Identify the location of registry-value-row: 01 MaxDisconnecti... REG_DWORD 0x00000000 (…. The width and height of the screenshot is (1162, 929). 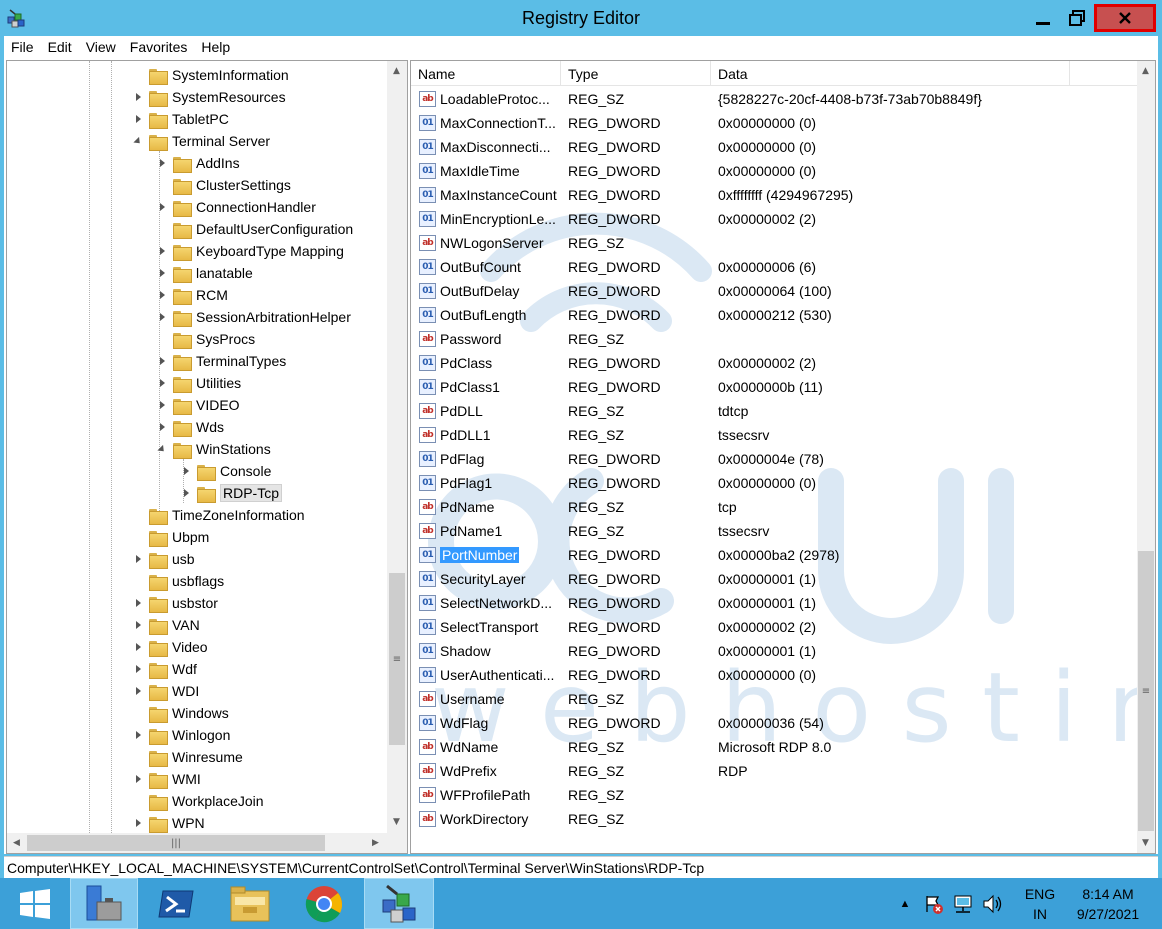
(774, 147).